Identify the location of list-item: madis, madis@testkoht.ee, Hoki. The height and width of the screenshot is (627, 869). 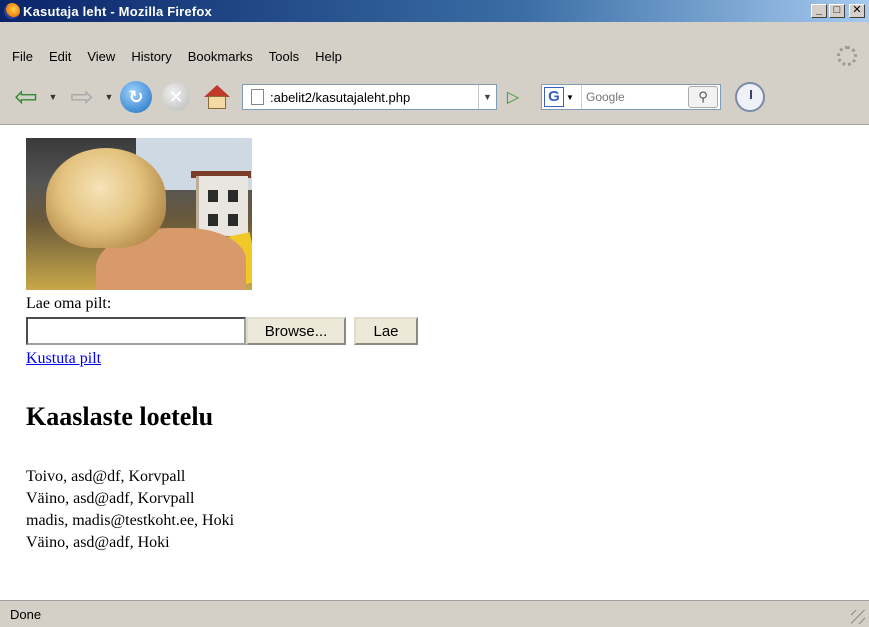
(130, 520).